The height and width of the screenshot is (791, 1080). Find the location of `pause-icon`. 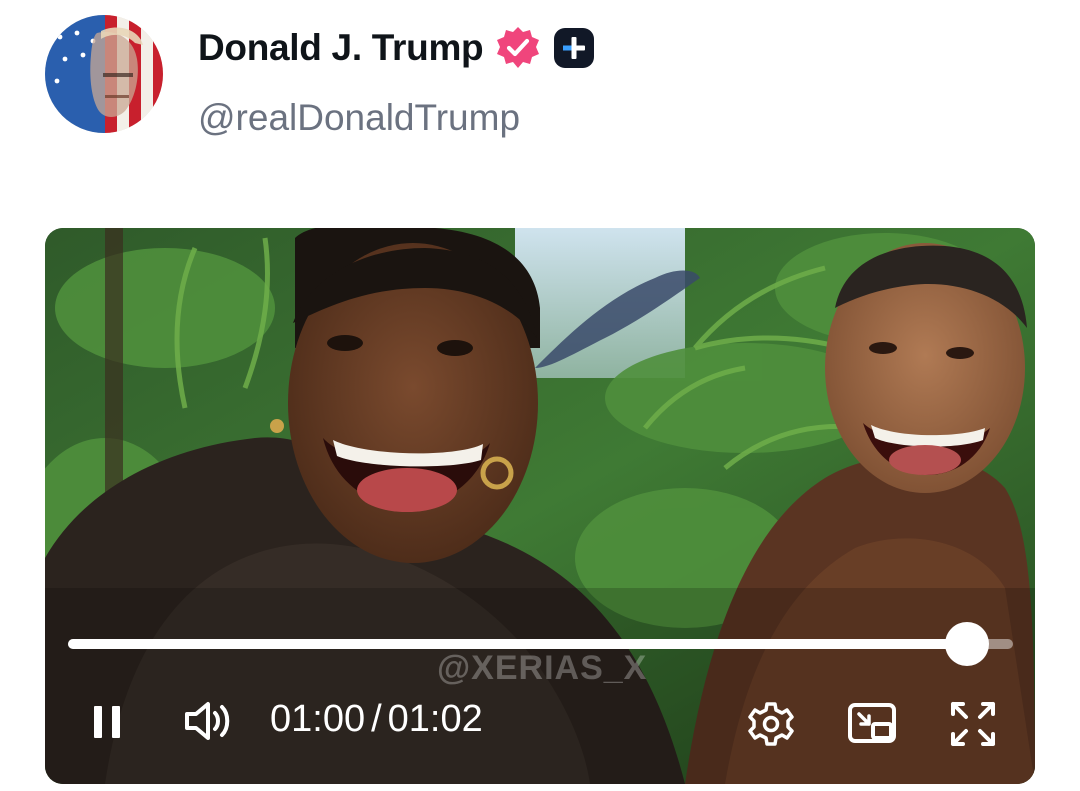

pause-icon is located at coordinates (107, 722).